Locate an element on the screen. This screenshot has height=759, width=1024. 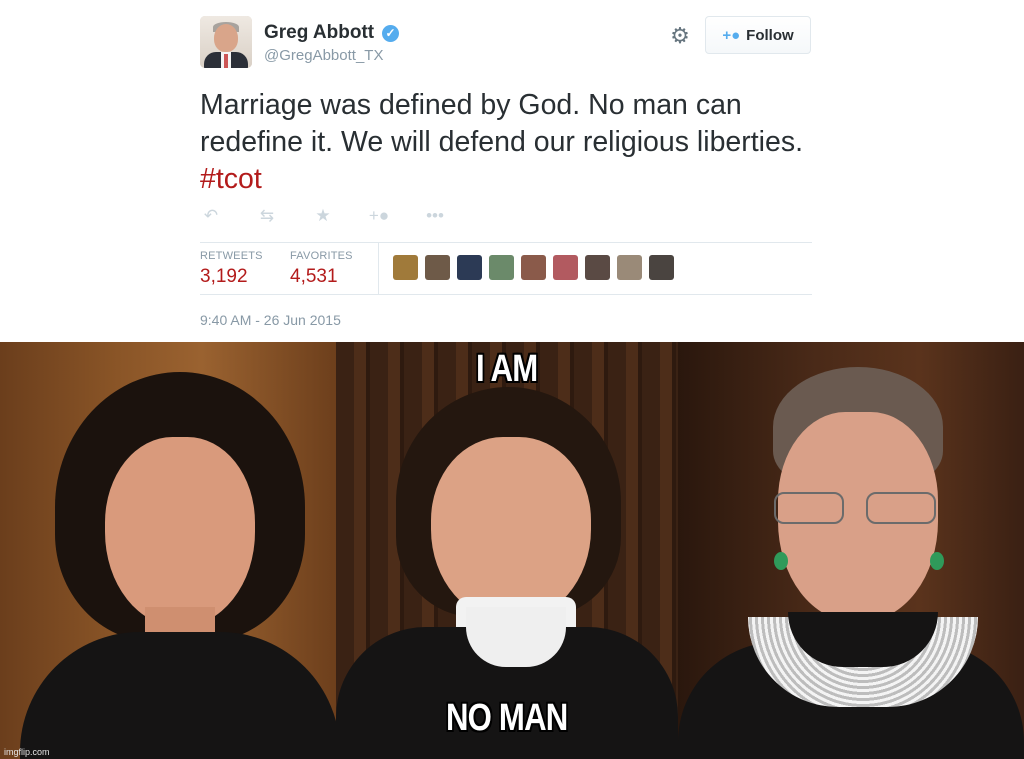
add-user-icon: +● is located at coordinates (731, 35).